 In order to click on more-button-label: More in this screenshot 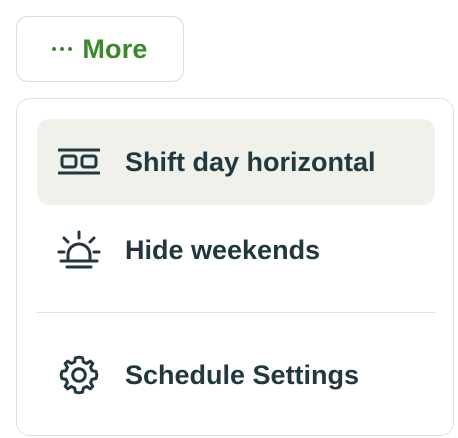, I will do `click(115, 48)`.